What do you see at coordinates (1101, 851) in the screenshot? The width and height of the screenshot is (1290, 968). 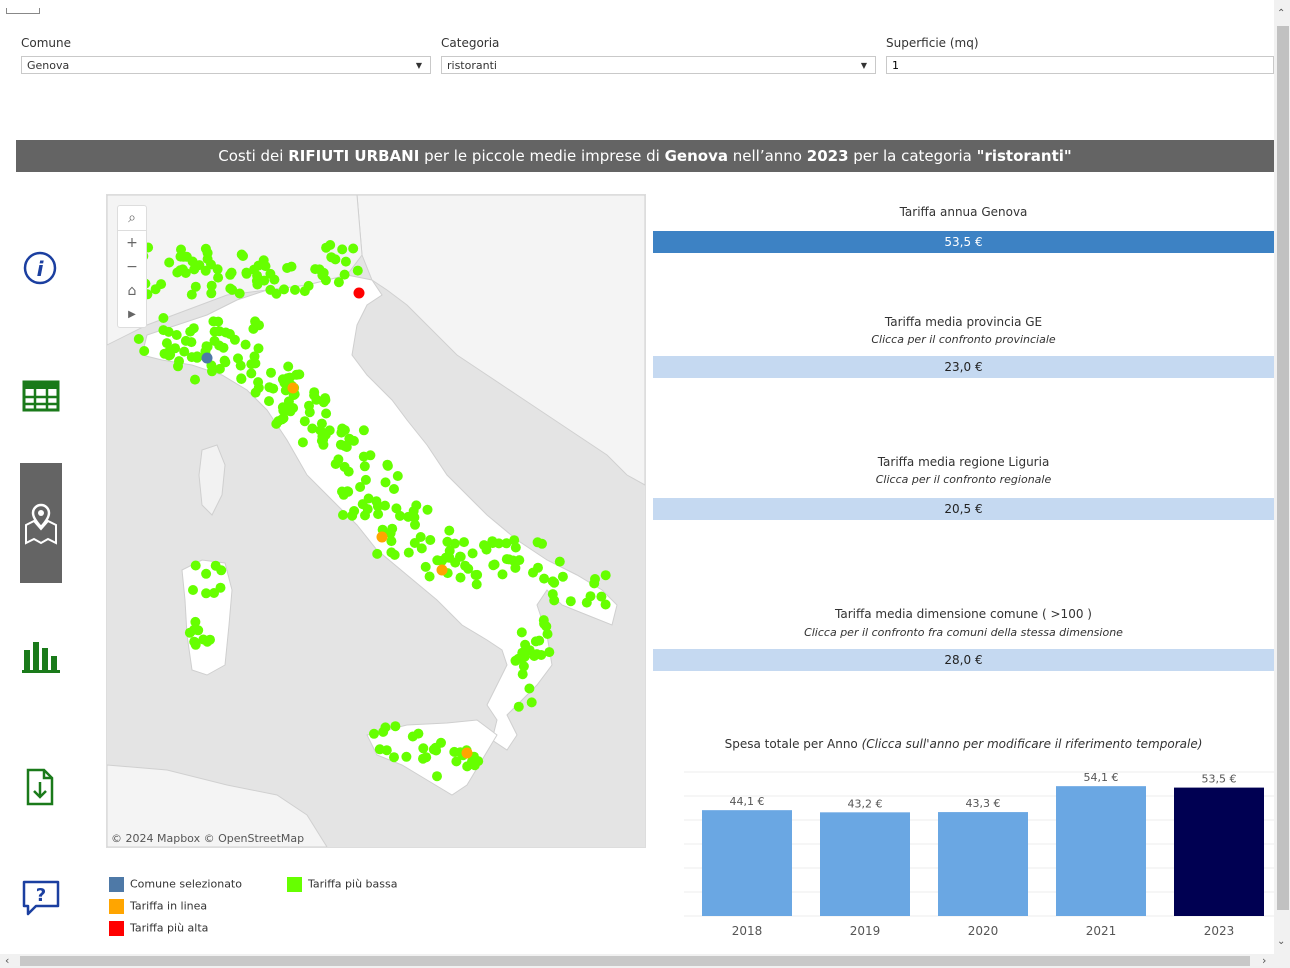 I see `bar-2021` at bounding box center [1101, 851].